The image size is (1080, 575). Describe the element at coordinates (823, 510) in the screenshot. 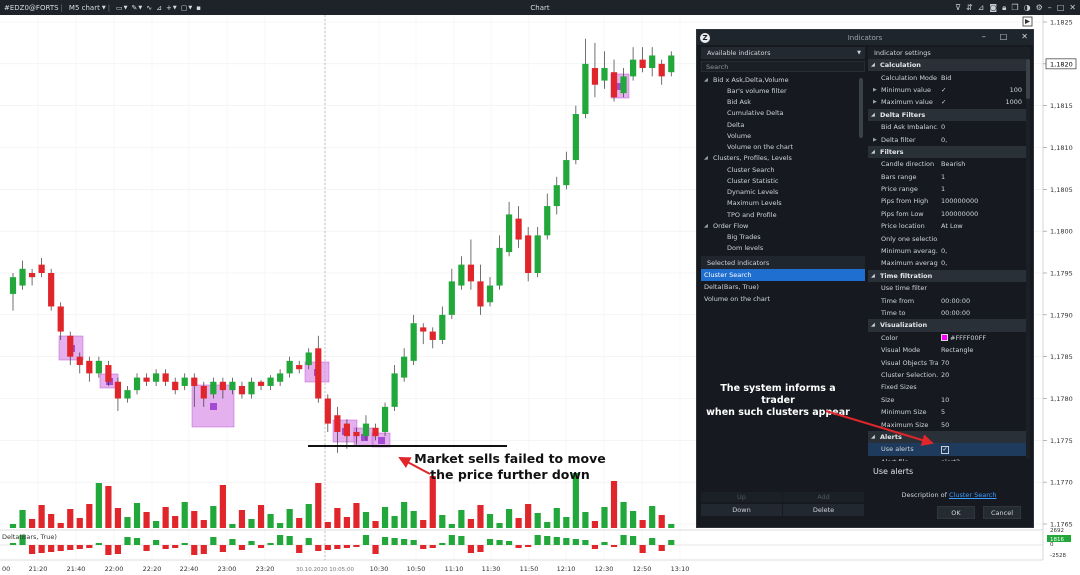

I see `delete-button: Delete` at that location.